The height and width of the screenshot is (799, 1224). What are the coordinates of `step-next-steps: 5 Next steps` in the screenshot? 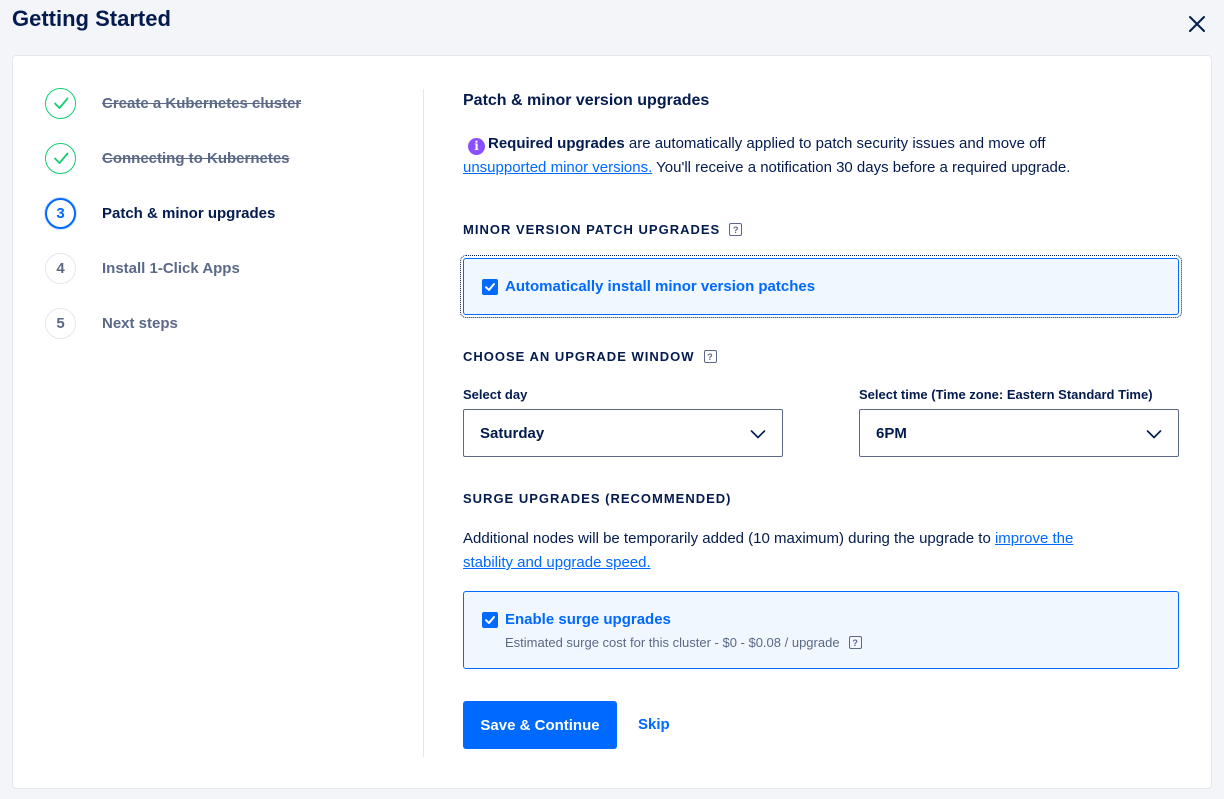 It's located at (111, 323).